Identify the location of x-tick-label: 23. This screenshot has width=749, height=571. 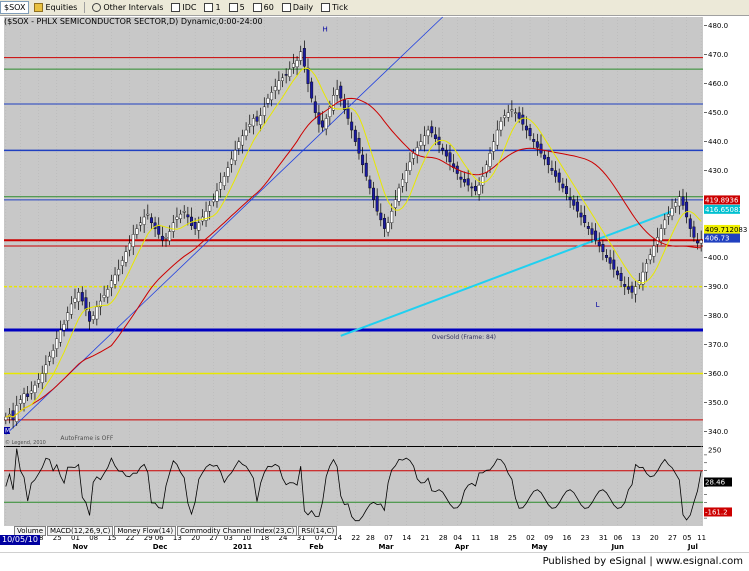
(585, 538).